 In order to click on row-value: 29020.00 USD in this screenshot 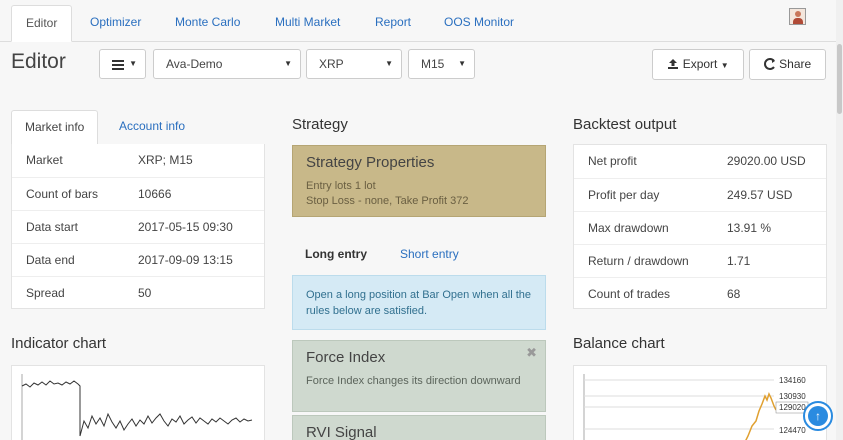, I will do `click(766, 161)`.